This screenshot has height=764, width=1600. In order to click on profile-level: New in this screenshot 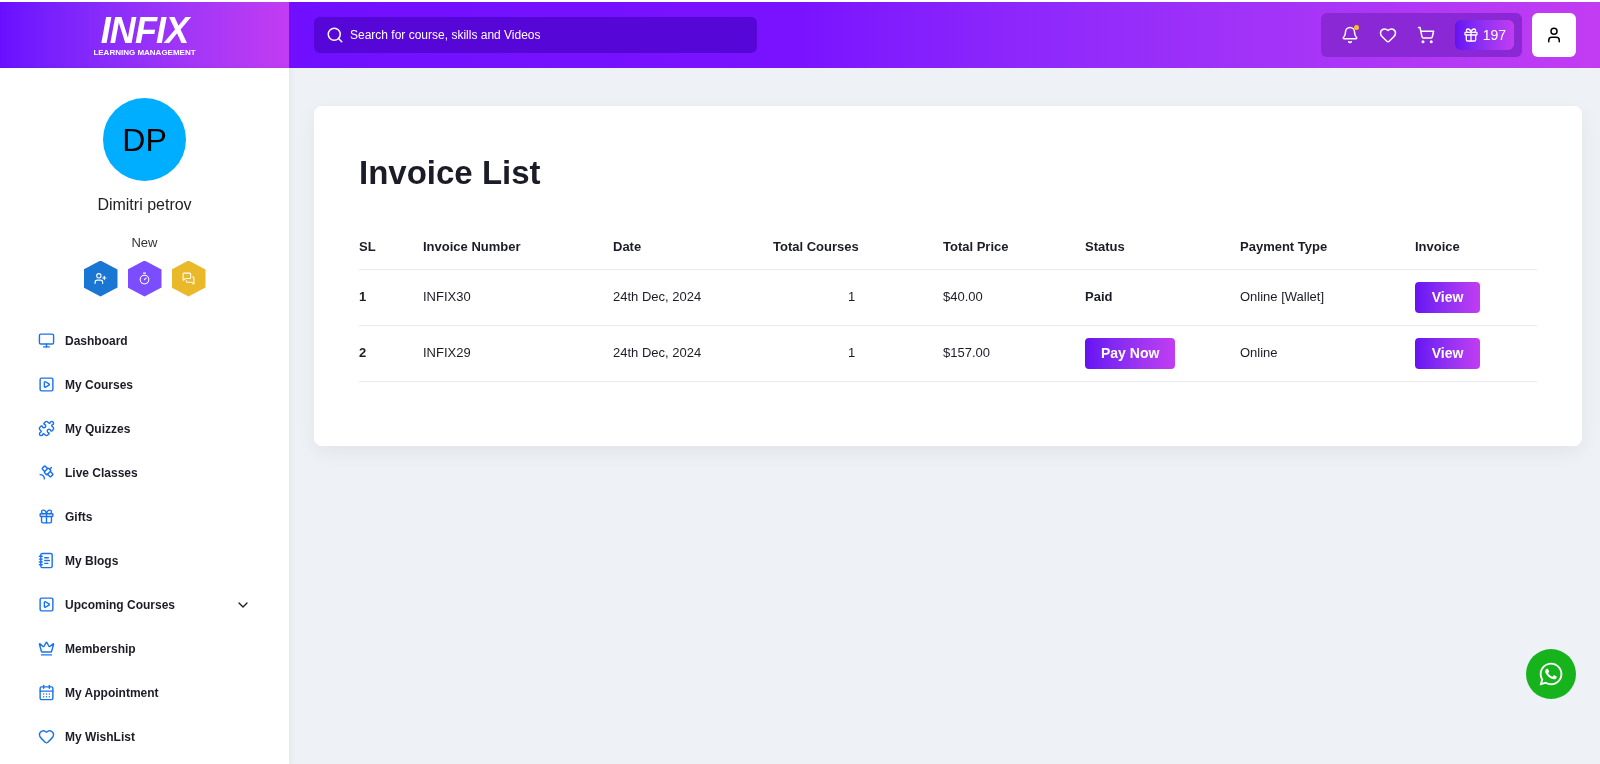, I will do `click(144, 243)`.